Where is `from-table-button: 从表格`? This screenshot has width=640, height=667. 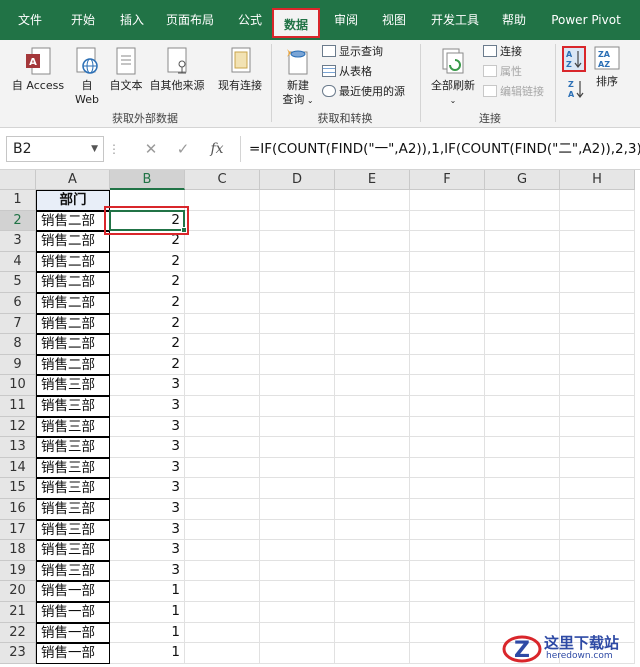 from-table-button: 从表格 is located at coordinates (347, 72).